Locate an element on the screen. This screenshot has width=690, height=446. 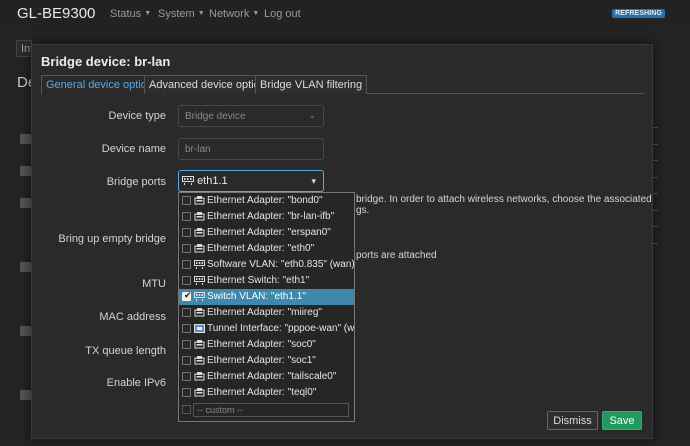
port-option: Software VLAN: "eth0.835" (wan) is located at coordinates (266, 265).